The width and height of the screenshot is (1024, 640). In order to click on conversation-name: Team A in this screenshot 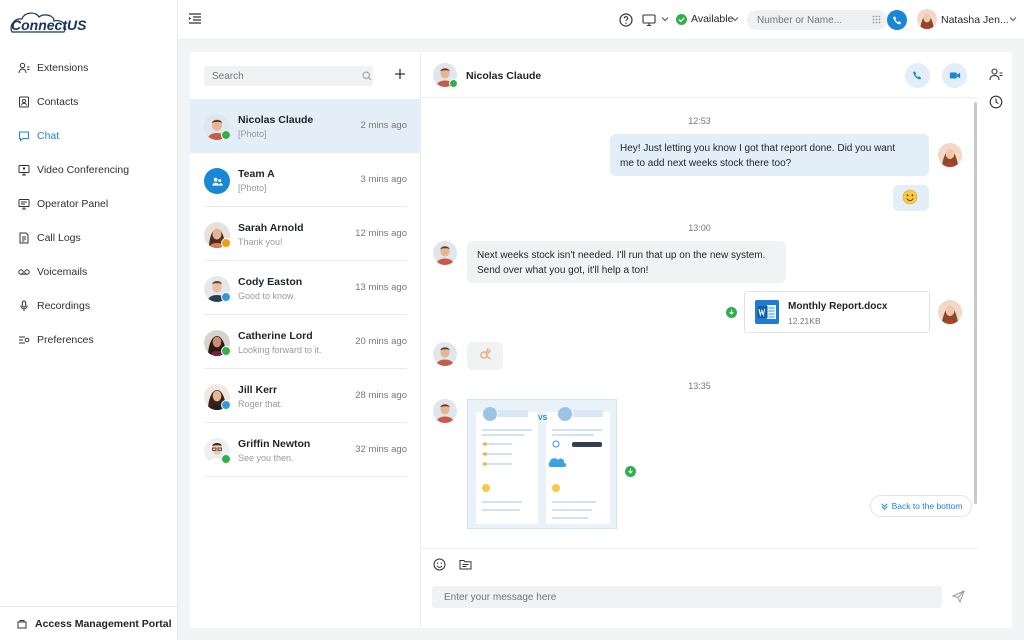, I will do `click(256, 174)`.